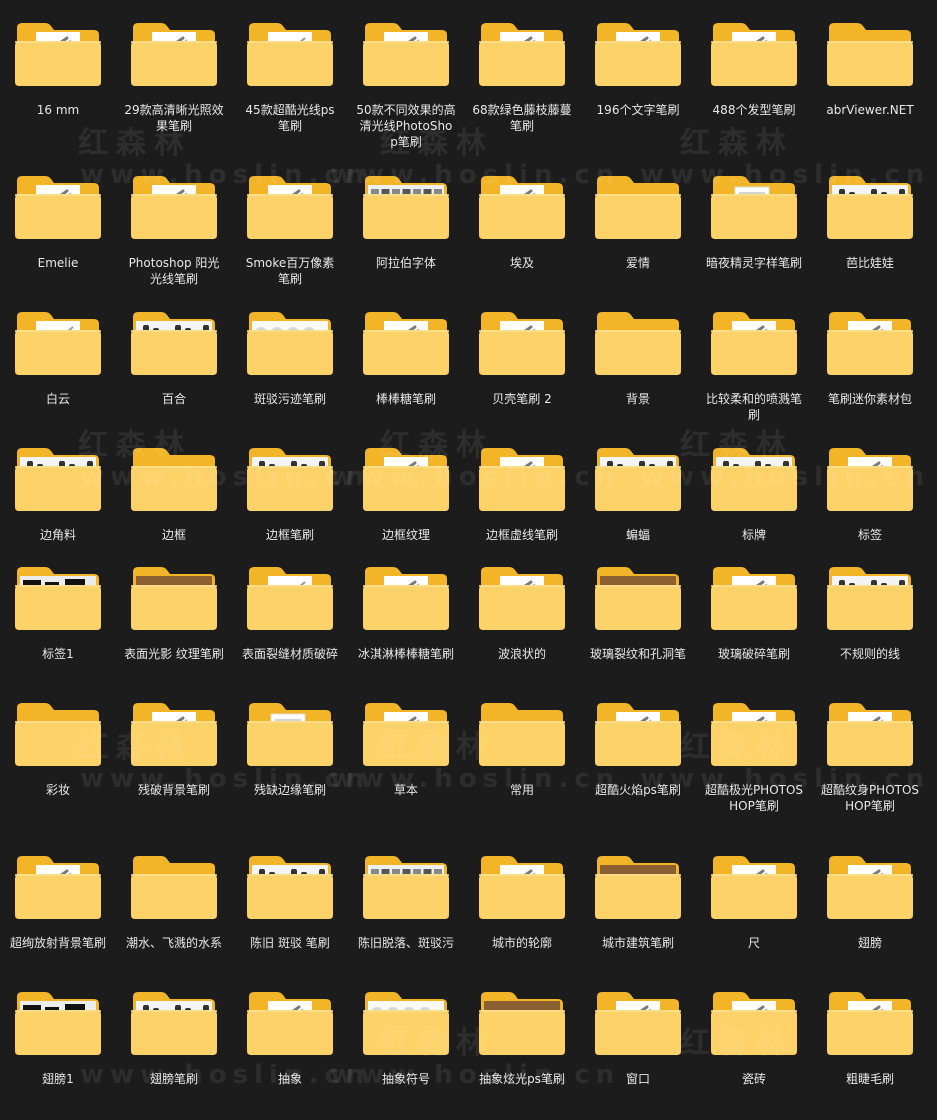 Image resolution: width=937 pixels, height=1120 pixels. Describe the element at coordinates (521, 535) in the screenshot. I see `folder-name: 边框虚线笔刷` at that location.